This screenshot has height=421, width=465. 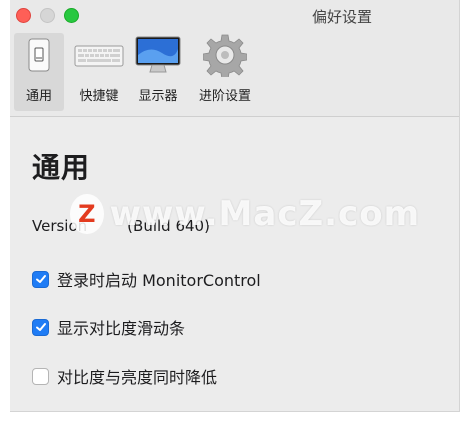 I want to click on launch-at-login-option: 登录时启动 MonitorControl, so click(x=146, y=279).